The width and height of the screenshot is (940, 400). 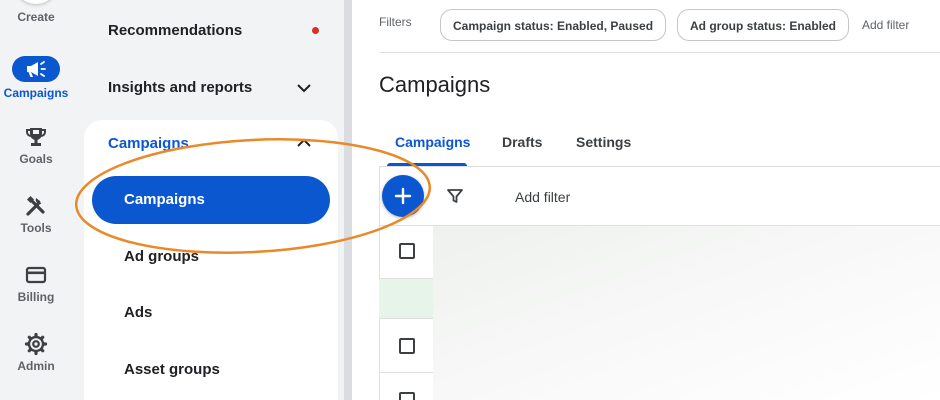 I want to click on rail-item-label: Goals, so click(x=36, y=159).